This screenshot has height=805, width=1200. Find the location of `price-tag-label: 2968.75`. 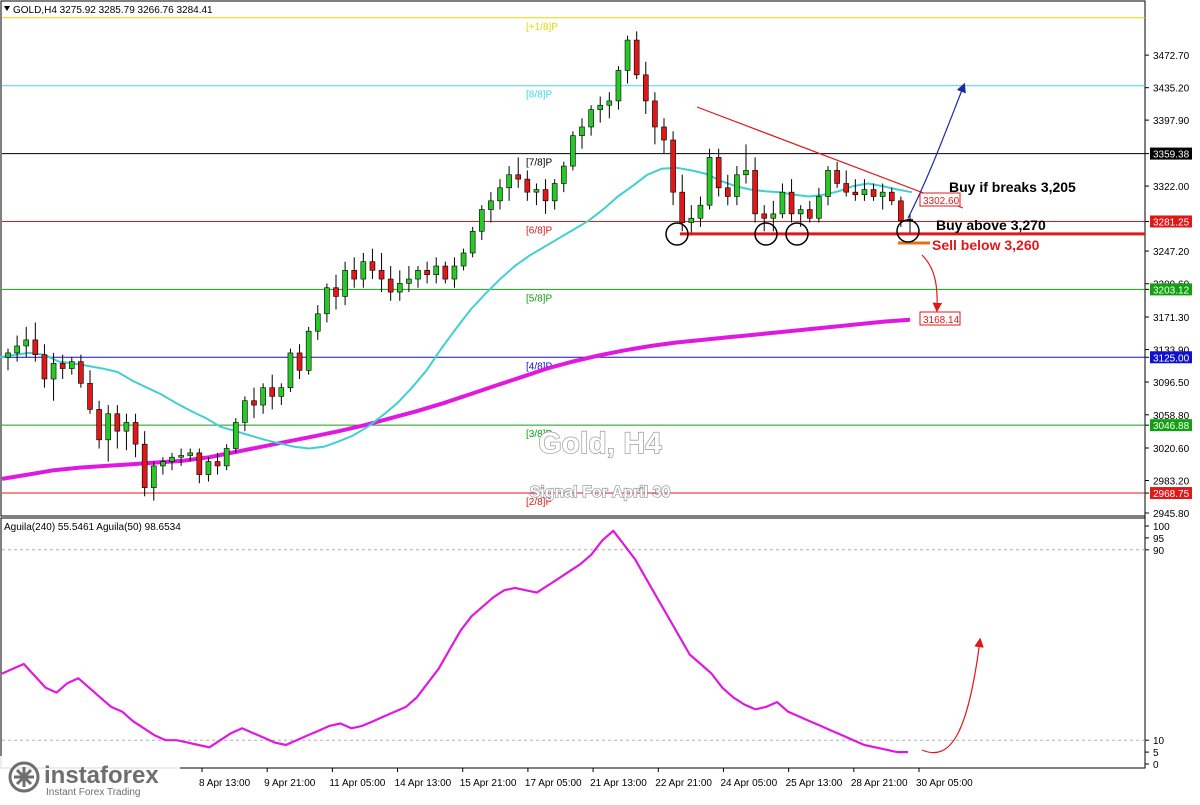

price-tag-label: 2968.75 is located at coordinates (1171, 494).